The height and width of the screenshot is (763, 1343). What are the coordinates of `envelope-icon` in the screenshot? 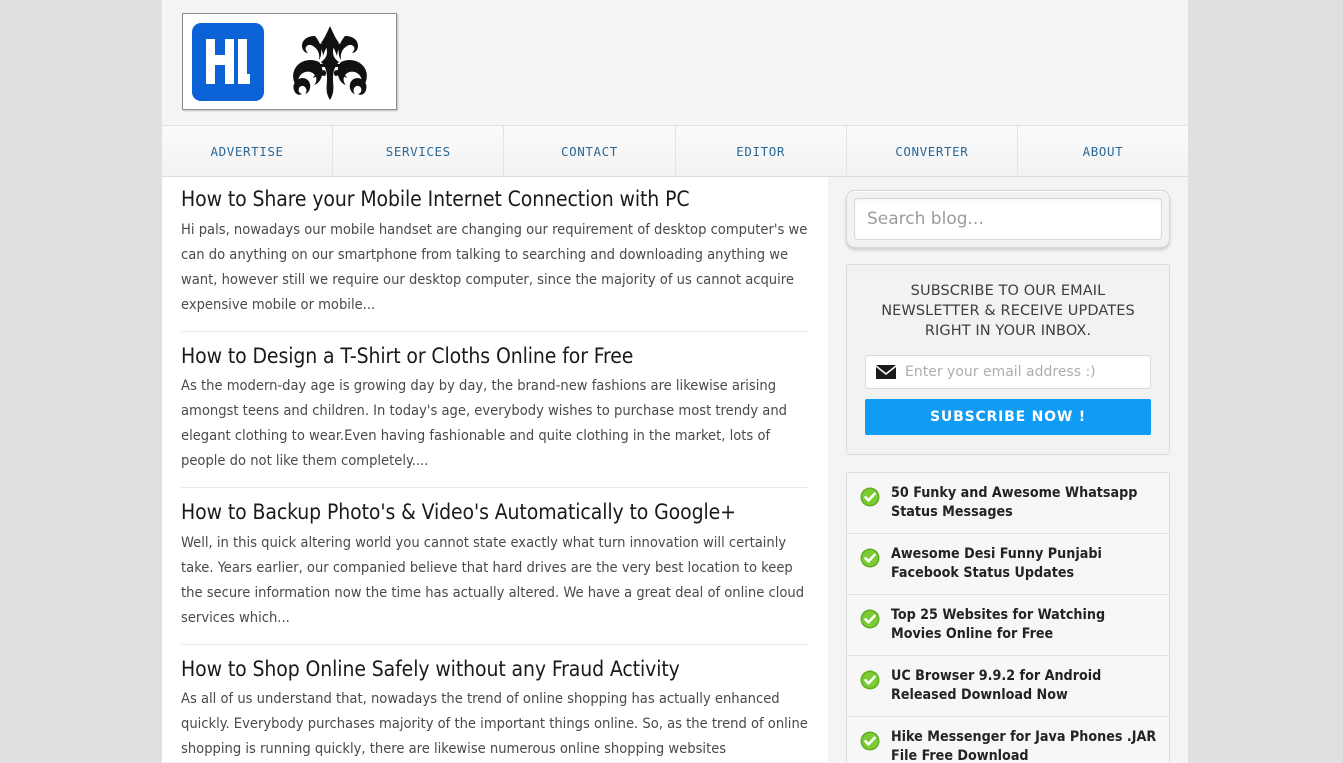 It's located at (886, 372).